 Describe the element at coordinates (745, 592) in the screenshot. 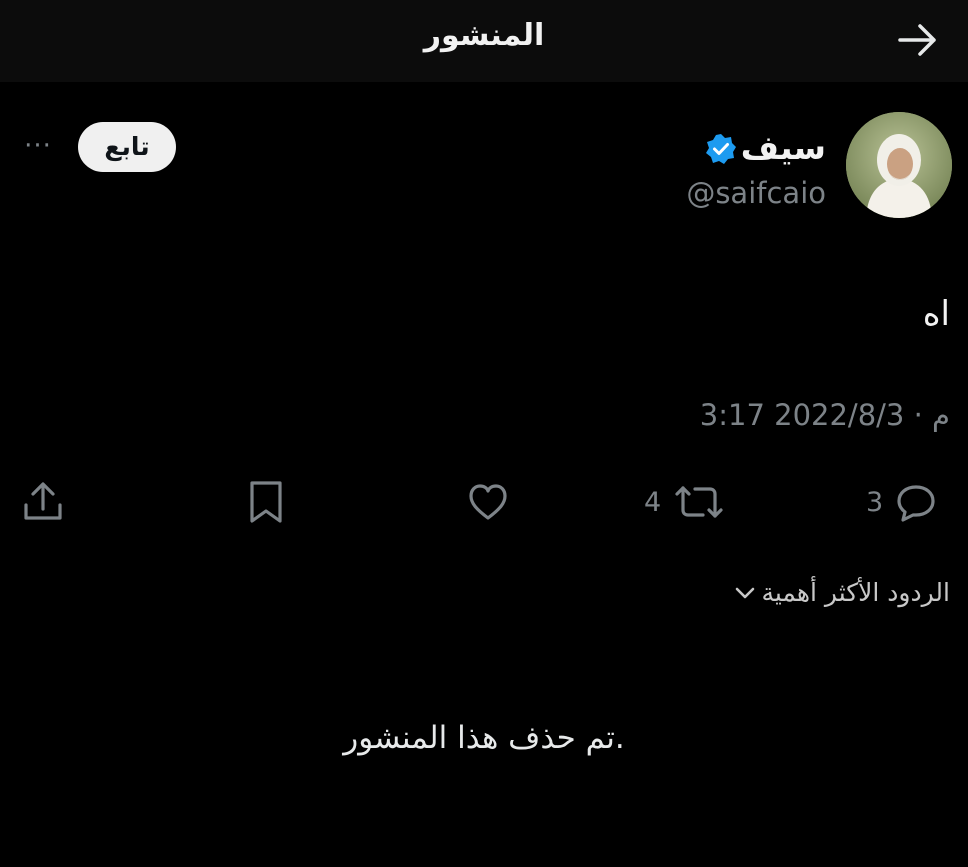

I see `chevron-down-icon` at that location.